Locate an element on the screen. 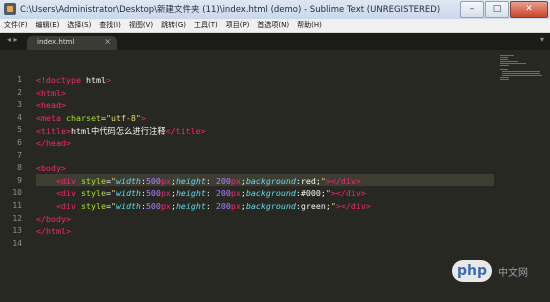  code-line: <!doctype html> is located at coordinates (73, 80).